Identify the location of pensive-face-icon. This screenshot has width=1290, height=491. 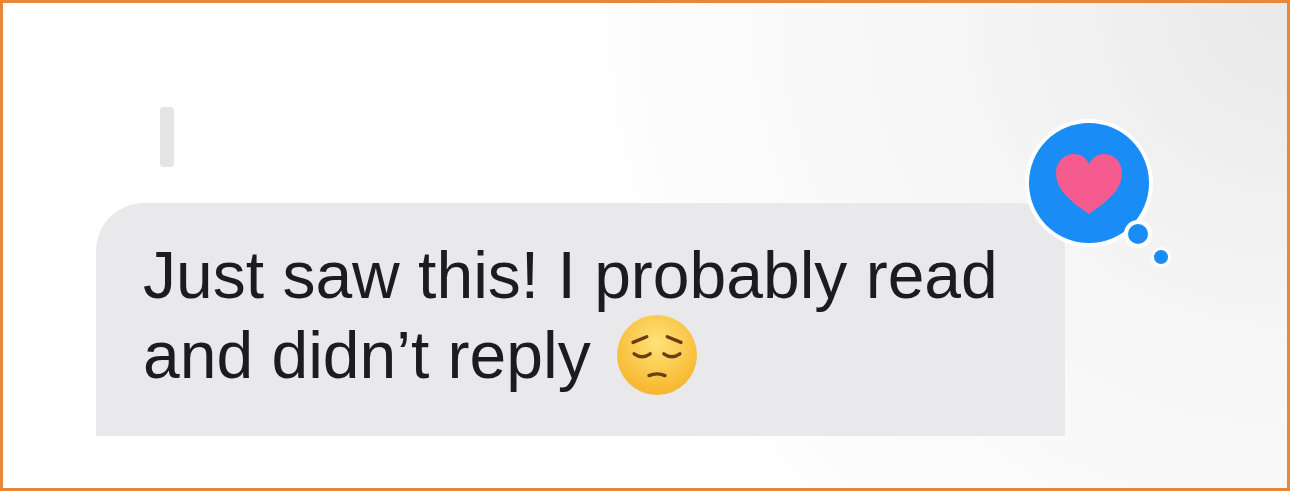
(656, 355).